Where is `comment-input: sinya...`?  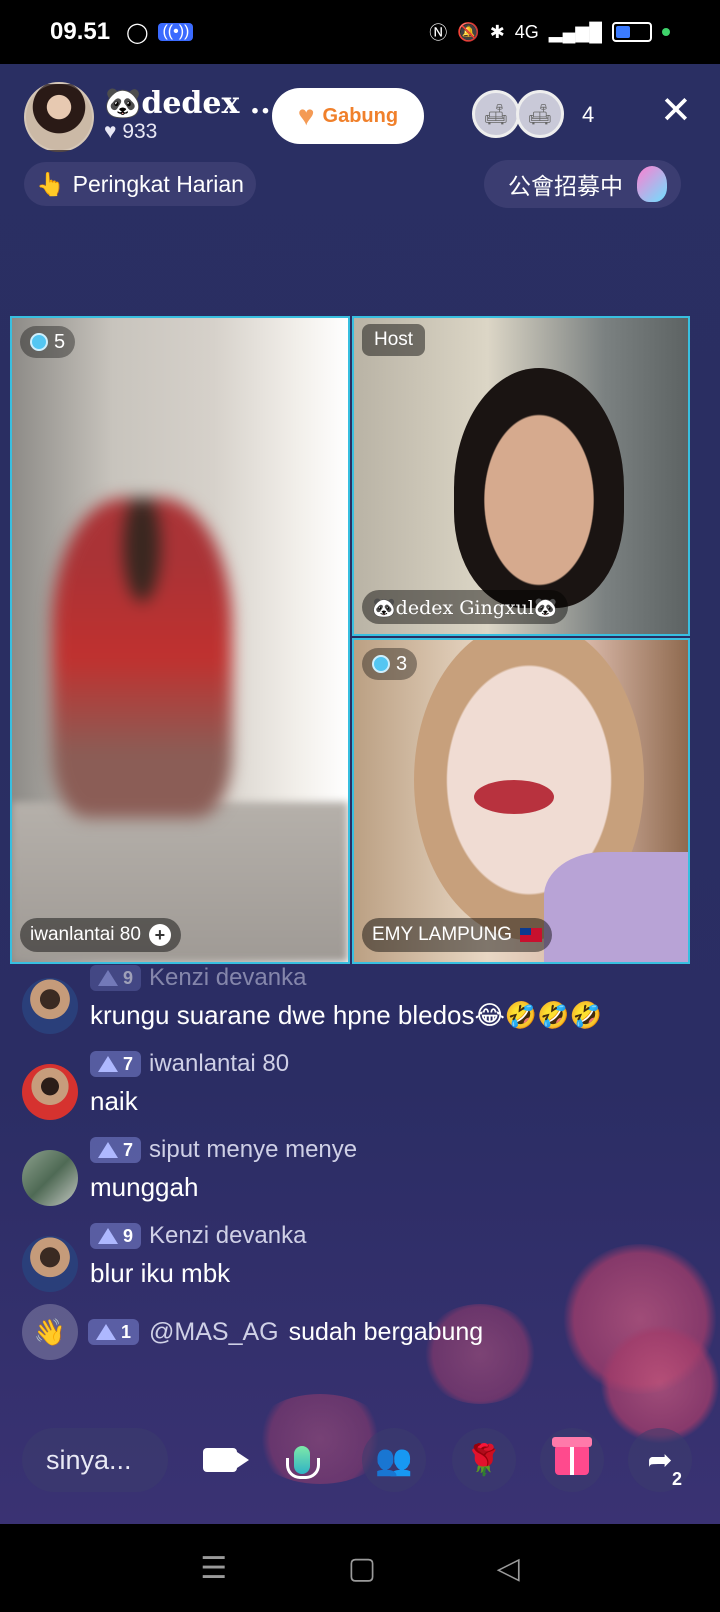 comment-input: sinya... is located at coordinates (95, 1460).